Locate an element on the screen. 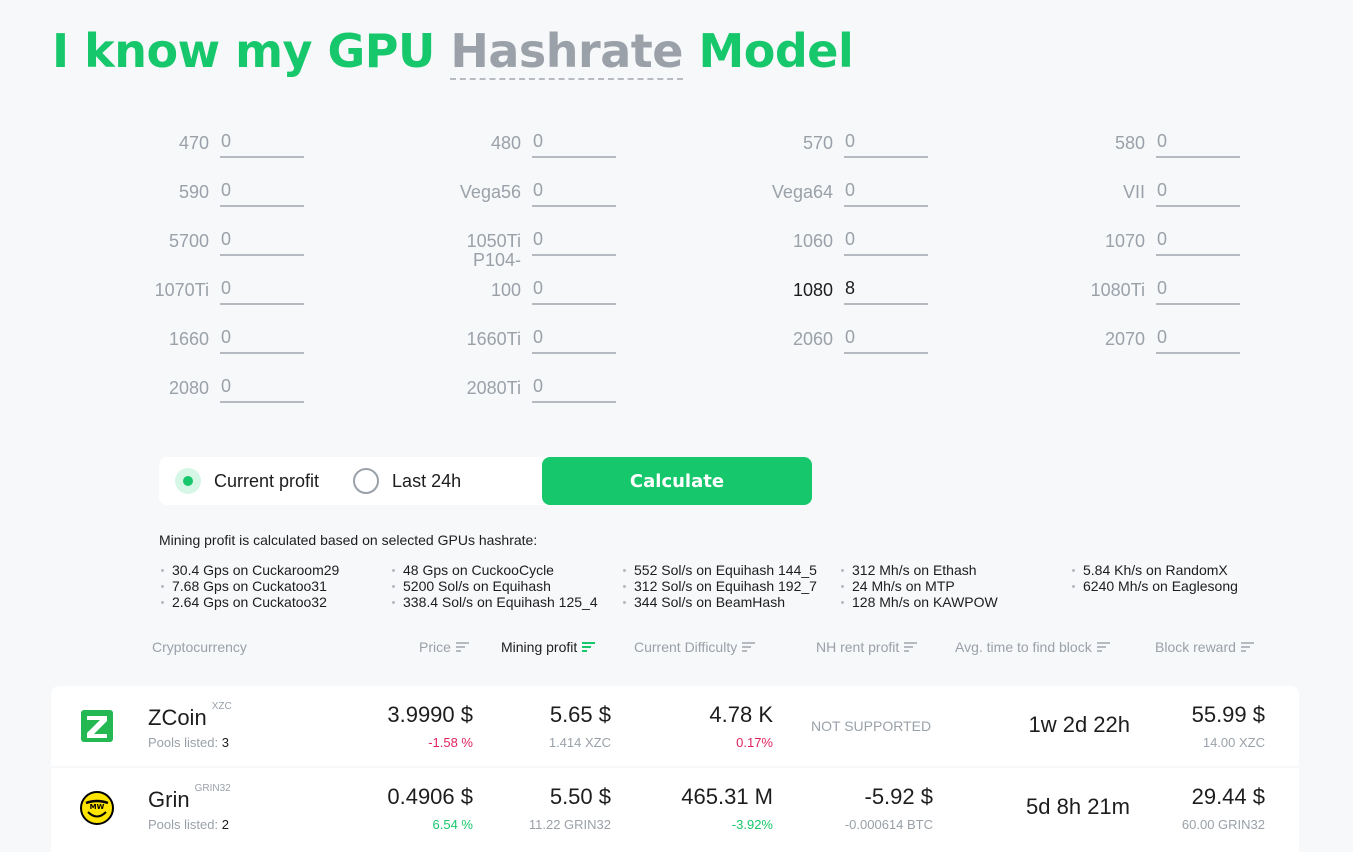 This screenshot has width=1353, height=852. list-item: 128 Mh/s on KAWPOW is located at coordinates (954, 602).